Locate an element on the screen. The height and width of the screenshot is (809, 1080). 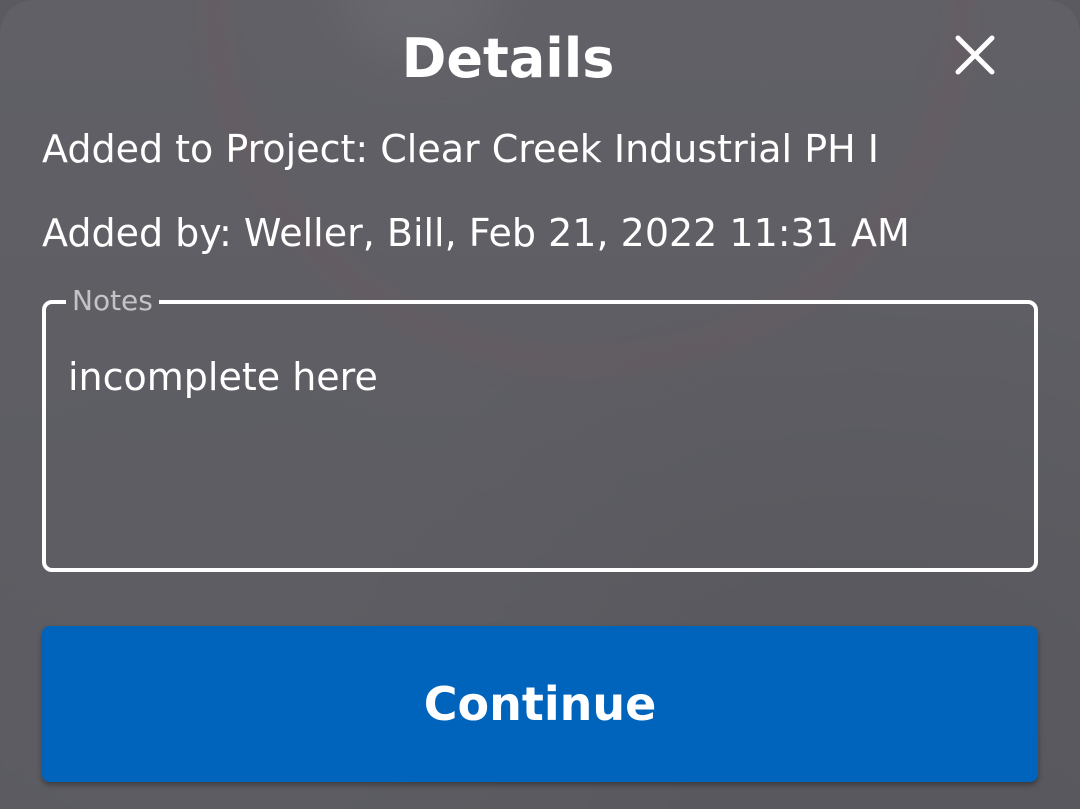
notes-label: Notes is located at coordinates (112, 301).